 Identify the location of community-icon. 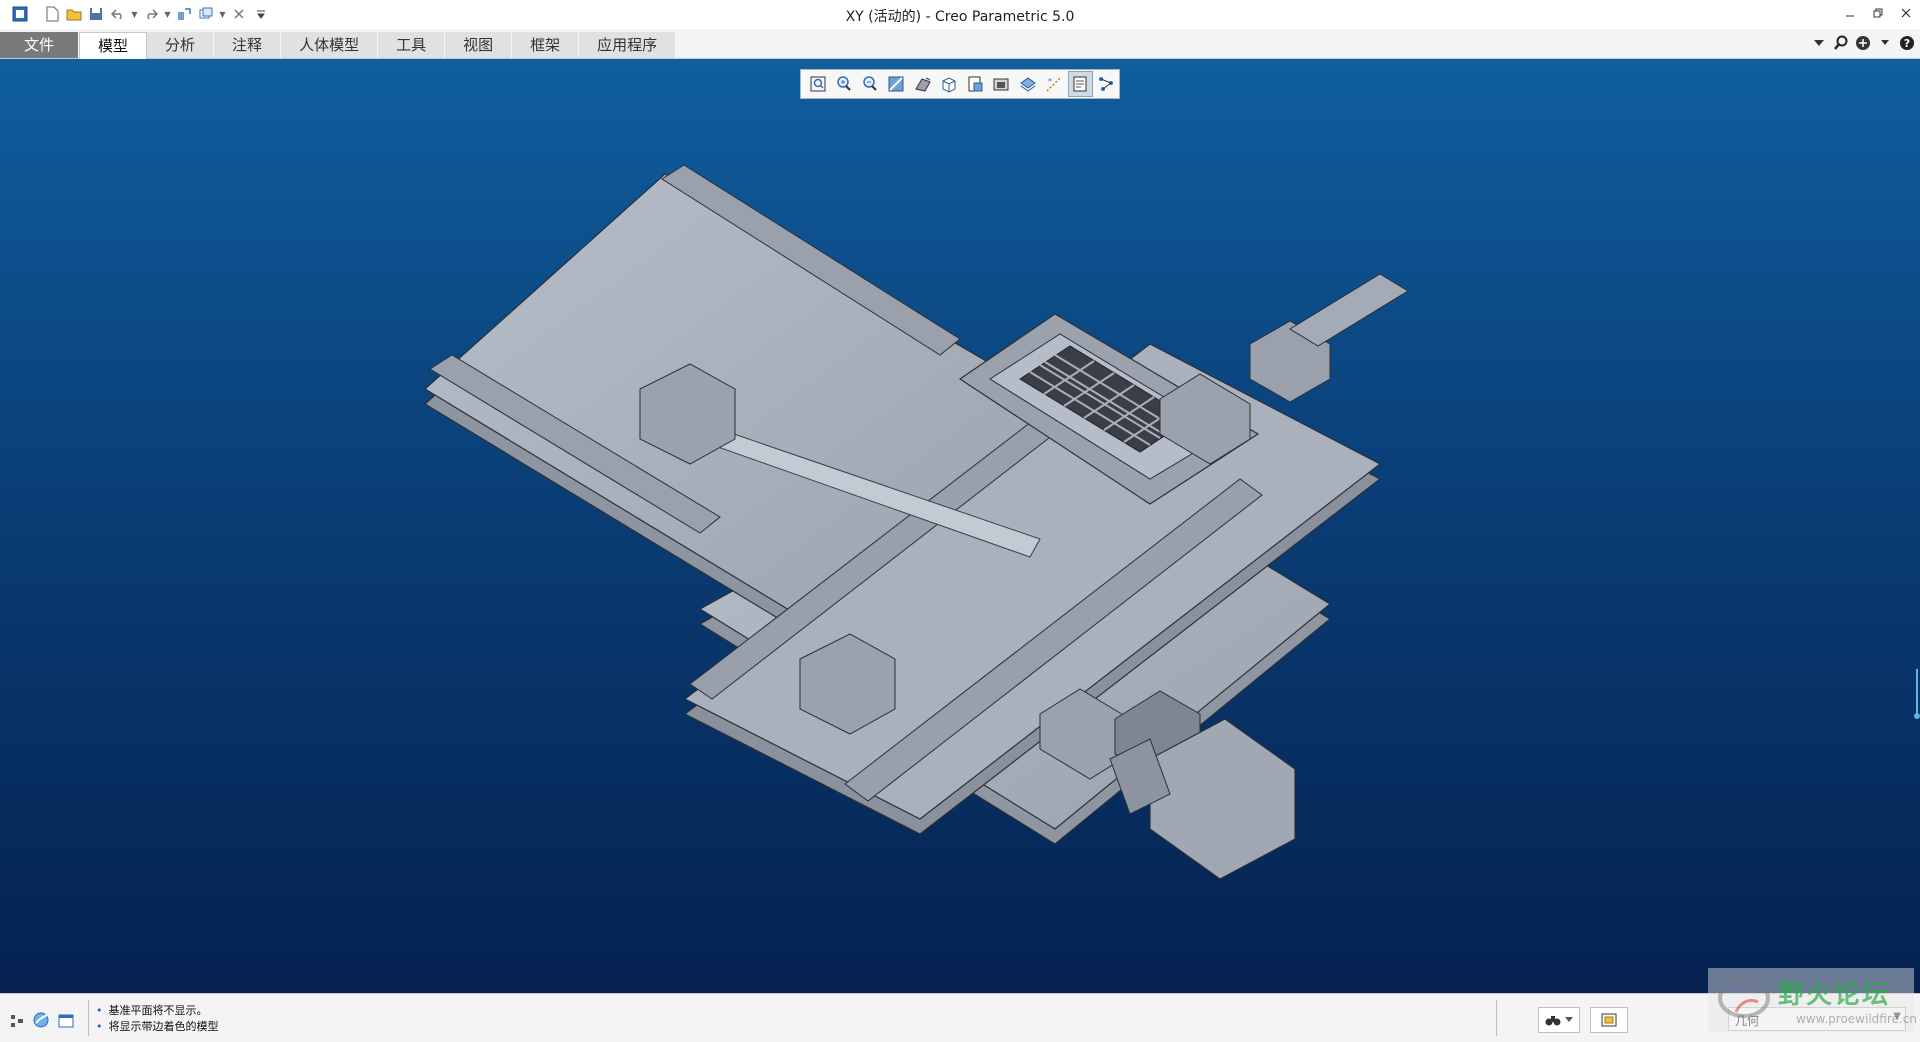
(1863, 43).